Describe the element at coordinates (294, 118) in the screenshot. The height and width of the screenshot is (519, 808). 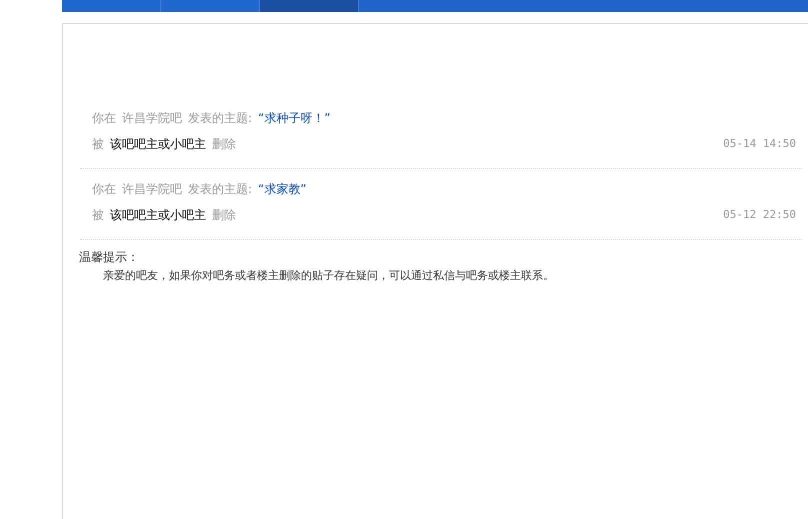
I see `post-title-link: “求种子呀！”` at that location.